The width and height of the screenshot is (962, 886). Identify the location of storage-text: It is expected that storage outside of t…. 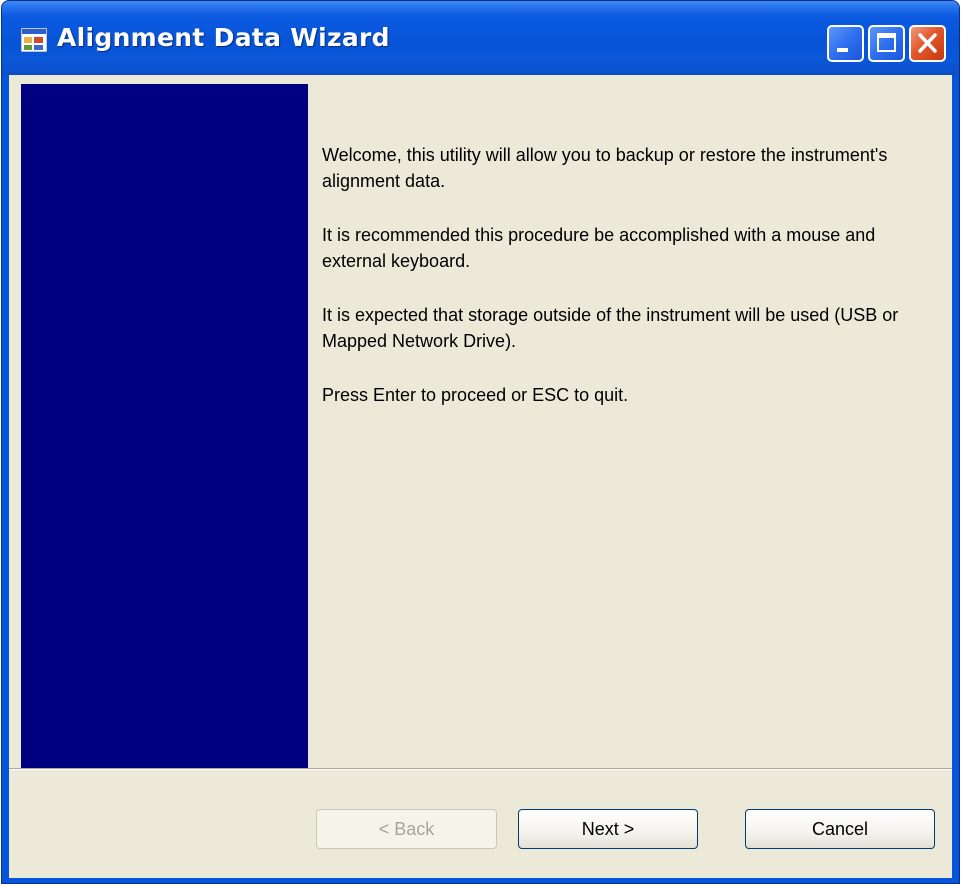
(610, 328).